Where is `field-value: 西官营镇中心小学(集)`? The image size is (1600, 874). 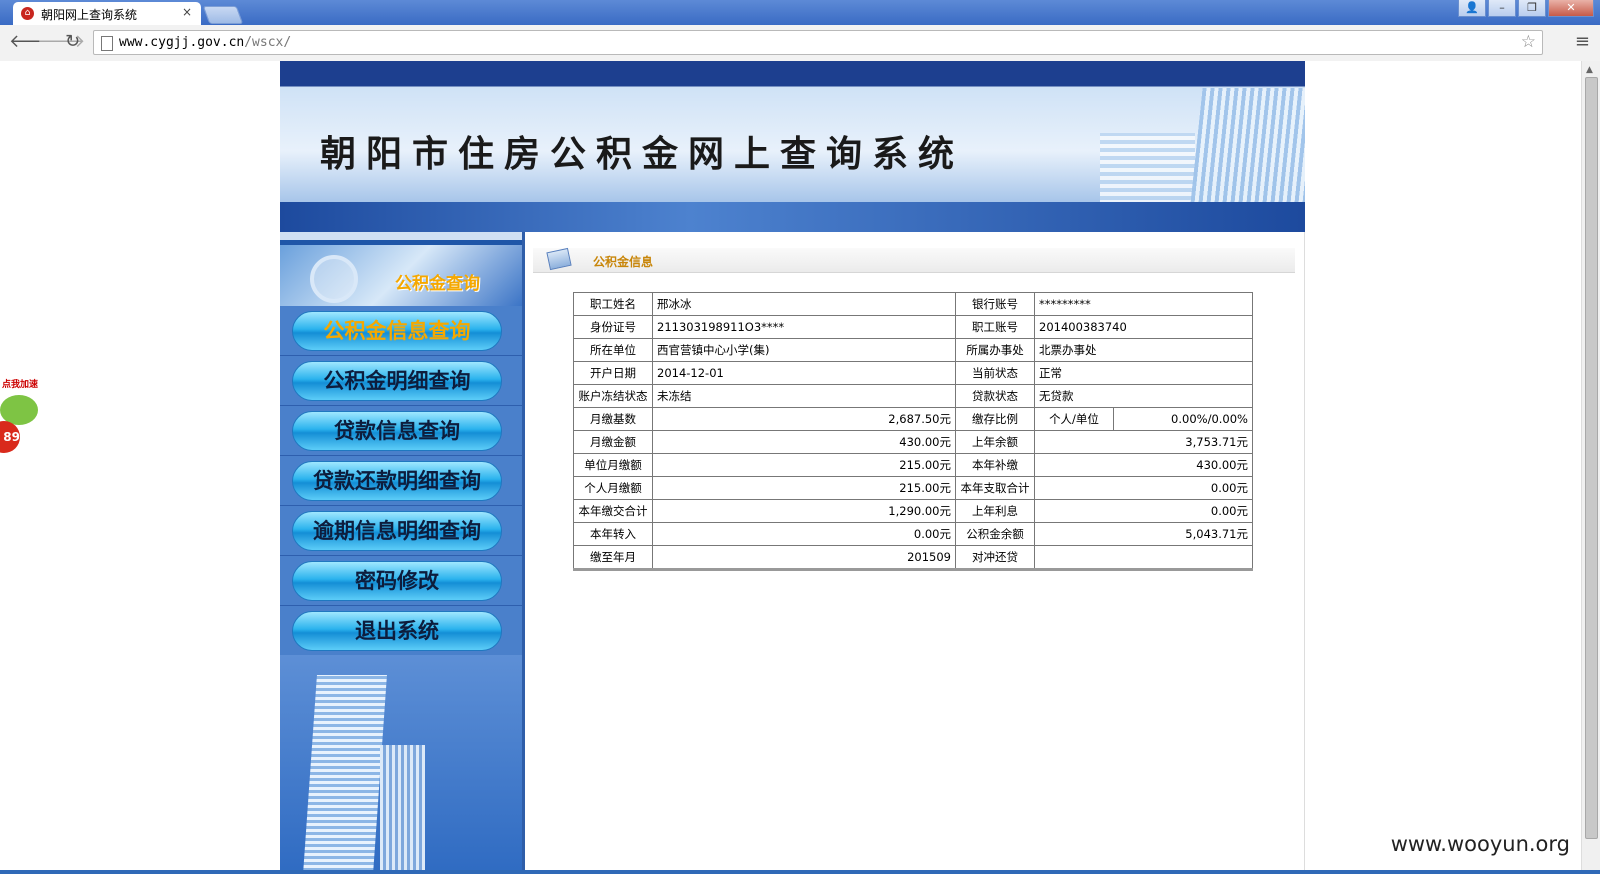
field-value: 西官营镇中心小学(集) is located at coordinates (804, 350).